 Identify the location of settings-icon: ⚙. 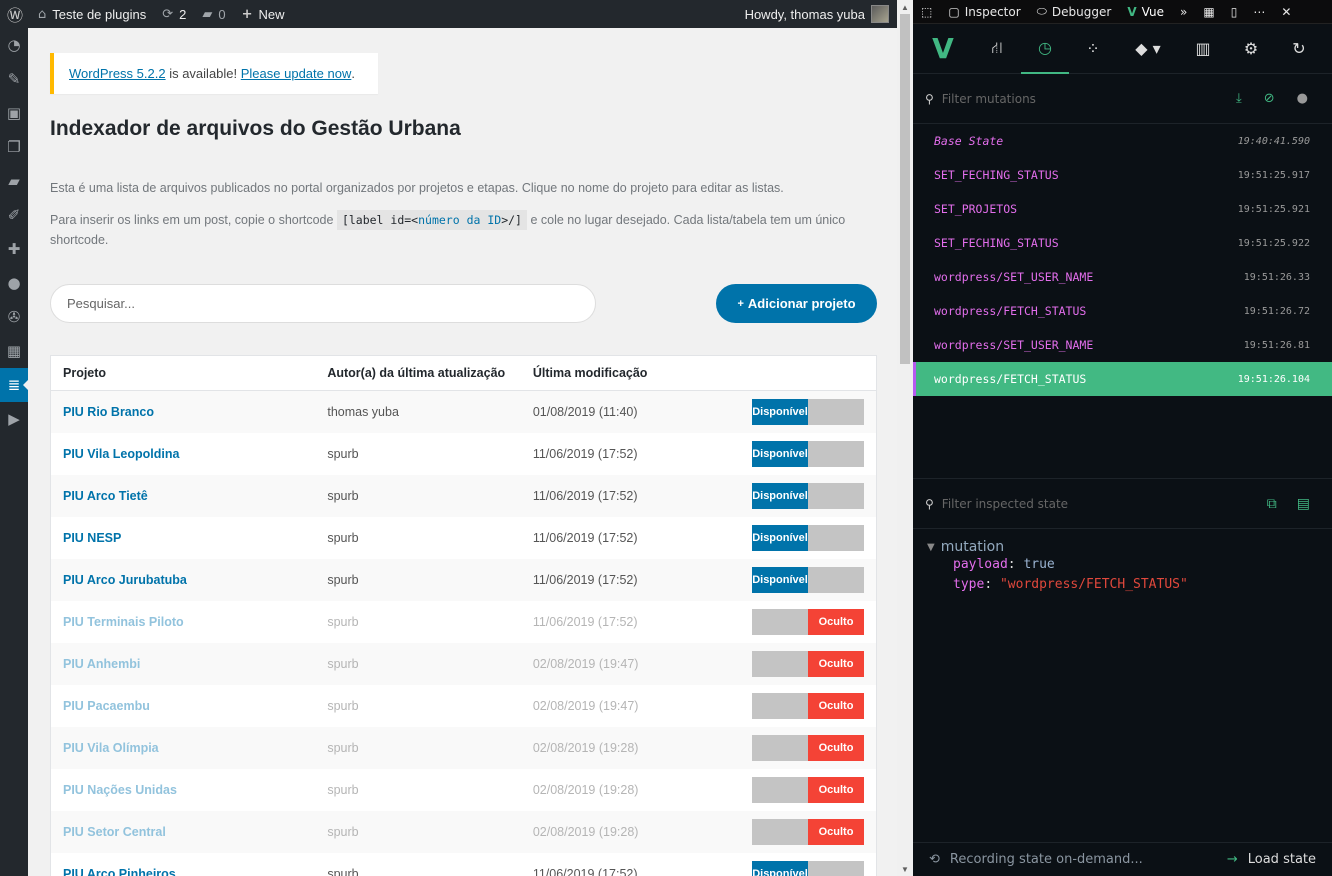
(1251, 49).